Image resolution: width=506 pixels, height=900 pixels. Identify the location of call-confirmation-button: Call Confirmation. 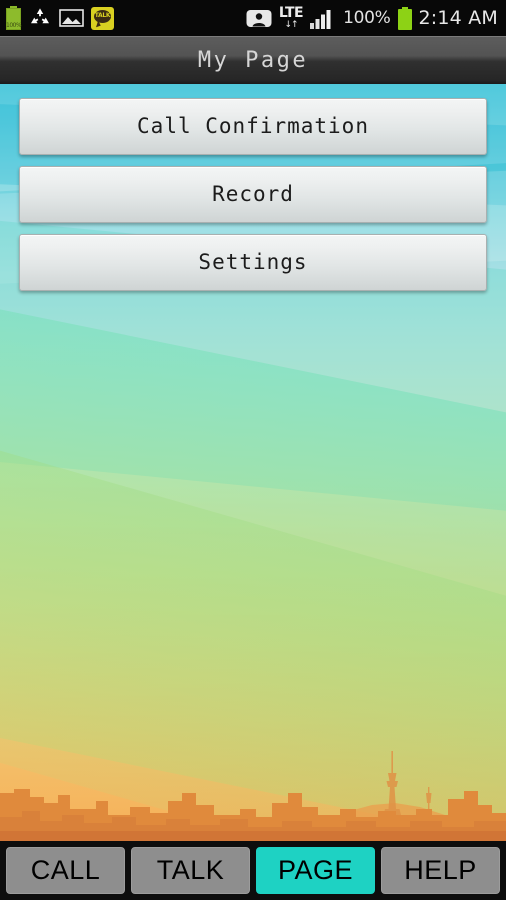
(253, 126).